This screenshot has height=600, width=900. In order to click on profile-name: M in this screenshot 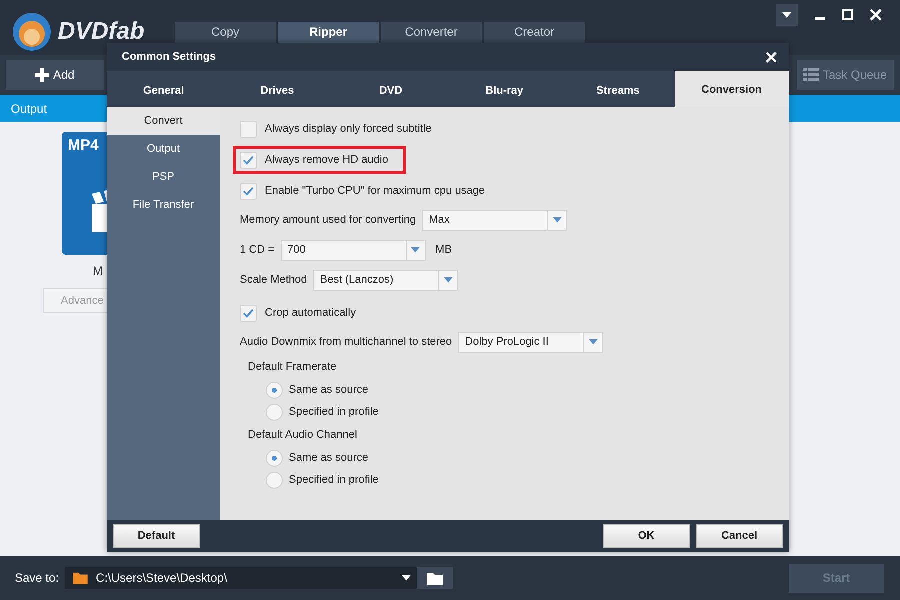, I will do `click(98, 271)`.